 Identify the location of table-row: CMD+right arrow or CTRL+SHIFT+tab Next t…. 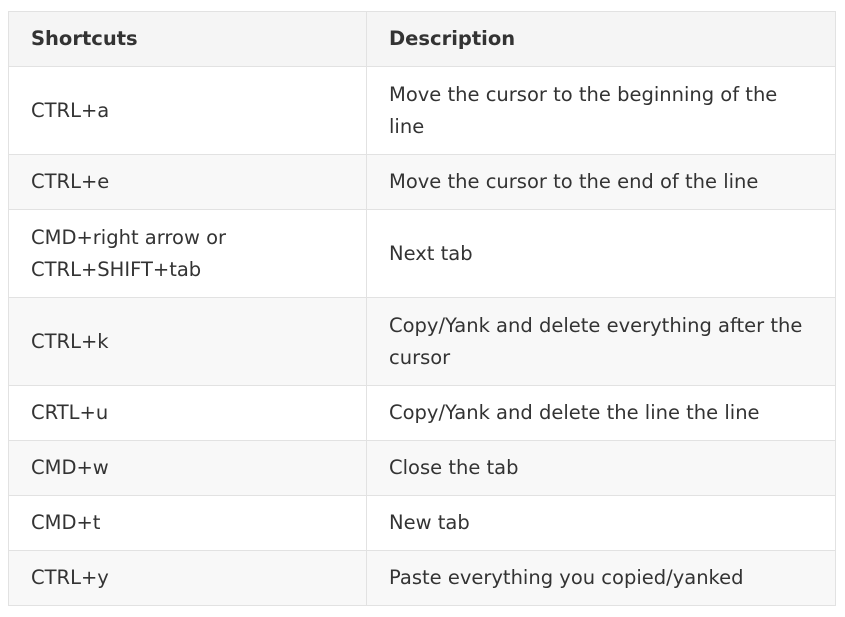
(422, 253).